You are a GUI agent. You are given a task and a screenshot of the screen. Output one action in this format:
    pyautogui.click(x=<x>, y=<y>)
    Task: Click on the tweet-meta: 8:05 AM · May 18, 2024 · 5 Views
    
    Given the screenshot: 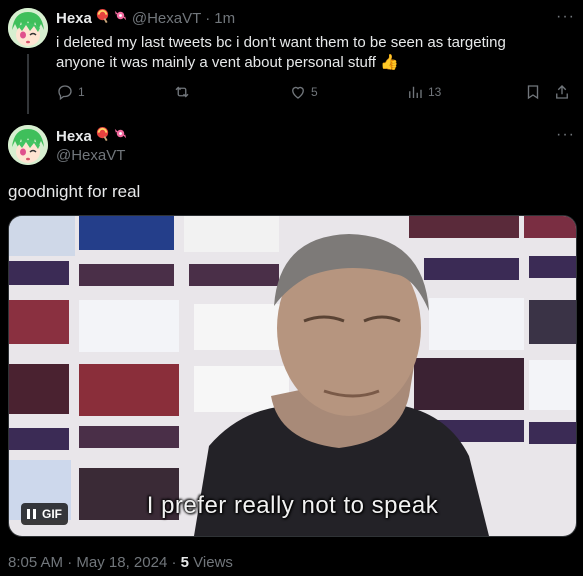 What is the action you would take?
    pyautogui.click(x=120, y=562)
    